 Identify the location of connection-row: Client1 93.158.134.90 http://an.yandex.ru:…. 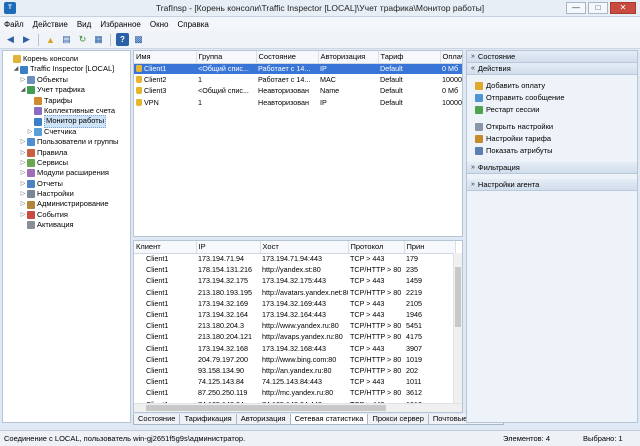
(294, 370).